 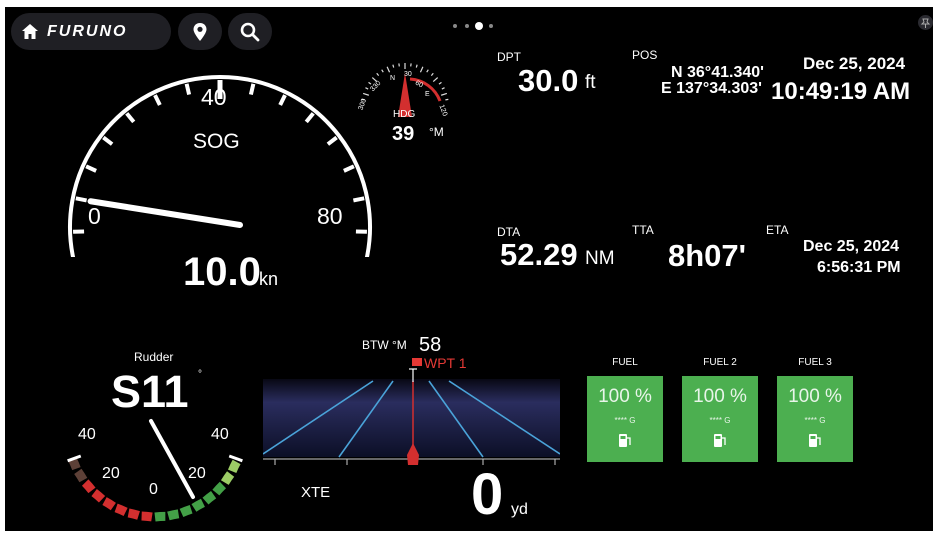 What do you see at coordinates (445, 363) in the screenshot?
I see `waypoint-label: WPT 1` at bounding box center [445, 363].